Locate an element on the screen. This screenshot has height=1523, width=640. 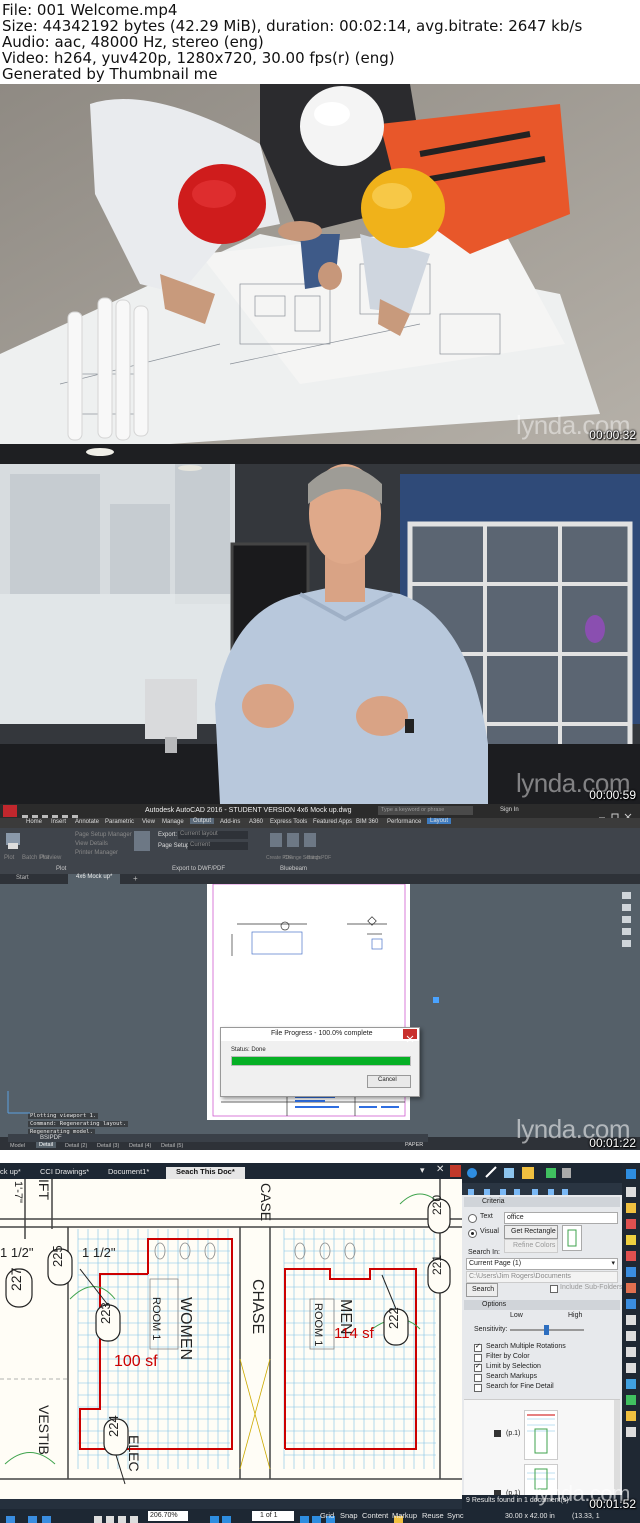
ribbon-tab-a360: A360 is located at coordinates (256, 822).